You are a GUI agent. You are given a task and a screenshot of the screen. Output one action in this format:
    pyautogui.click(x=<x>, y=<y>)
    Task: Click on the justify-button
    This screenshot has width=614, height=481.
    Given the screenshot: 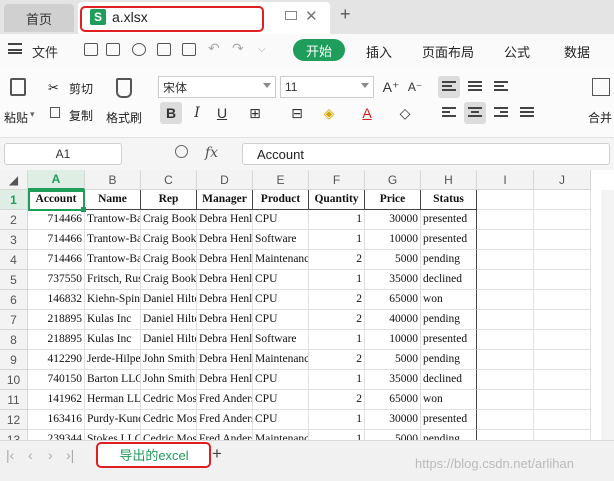 What is the action you would take?
    pyautogui.click(x=527, y=113)
    